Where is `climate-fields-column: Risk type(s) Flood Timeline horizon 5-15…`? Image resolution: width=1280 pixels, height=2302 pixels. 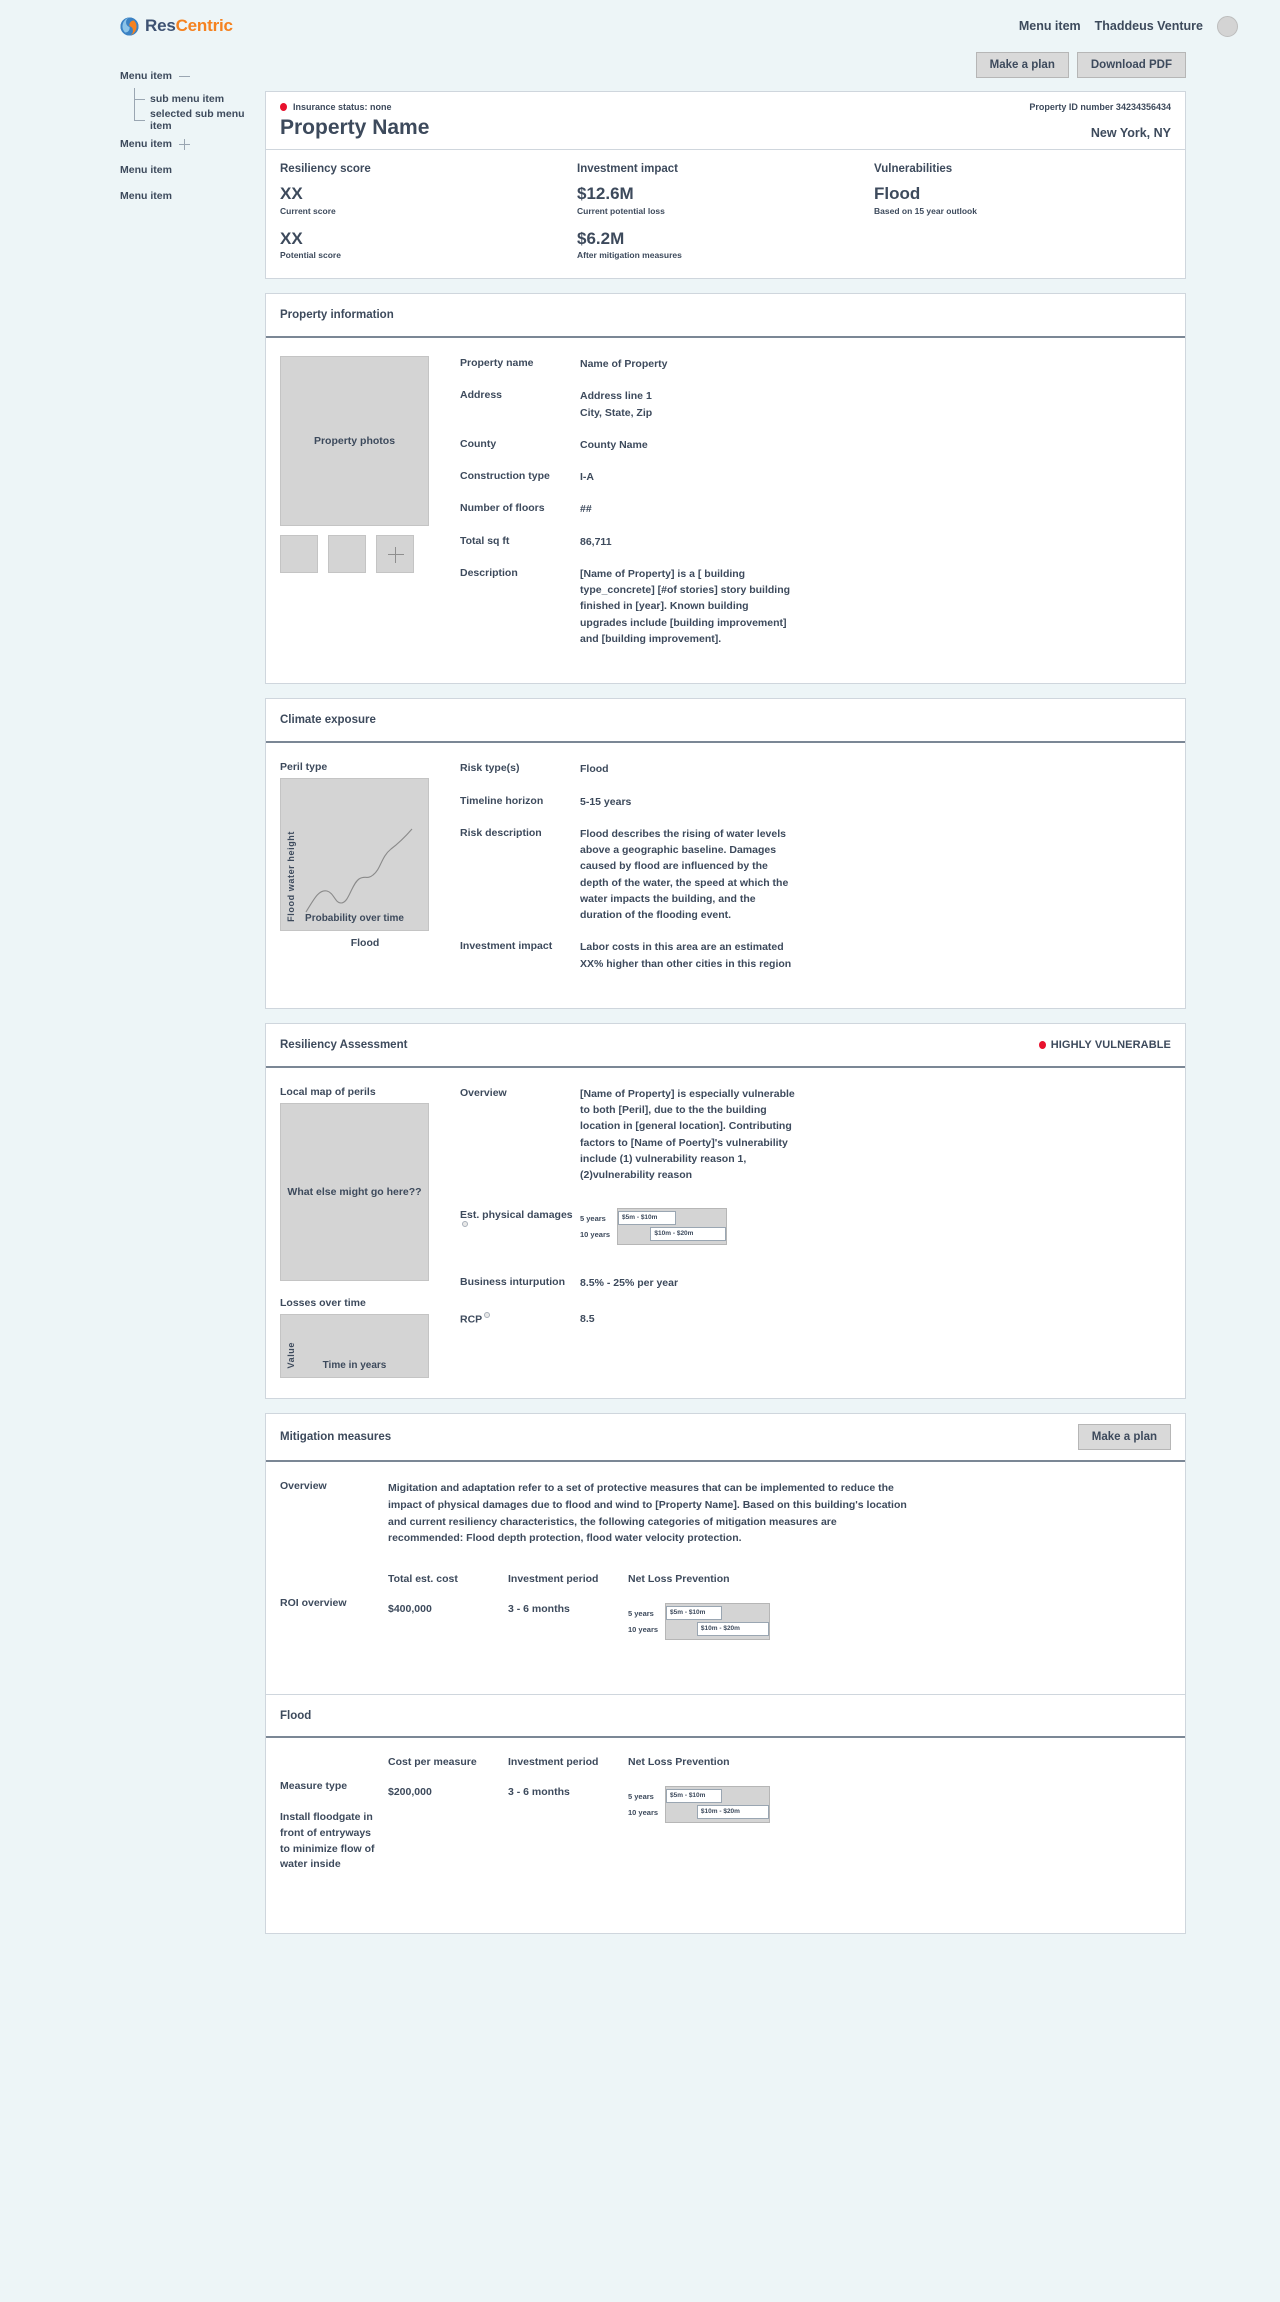
climate-fields-column: Risk type(s) Flood Timeline horizon 5-15… is located at coordinates (810, 874).